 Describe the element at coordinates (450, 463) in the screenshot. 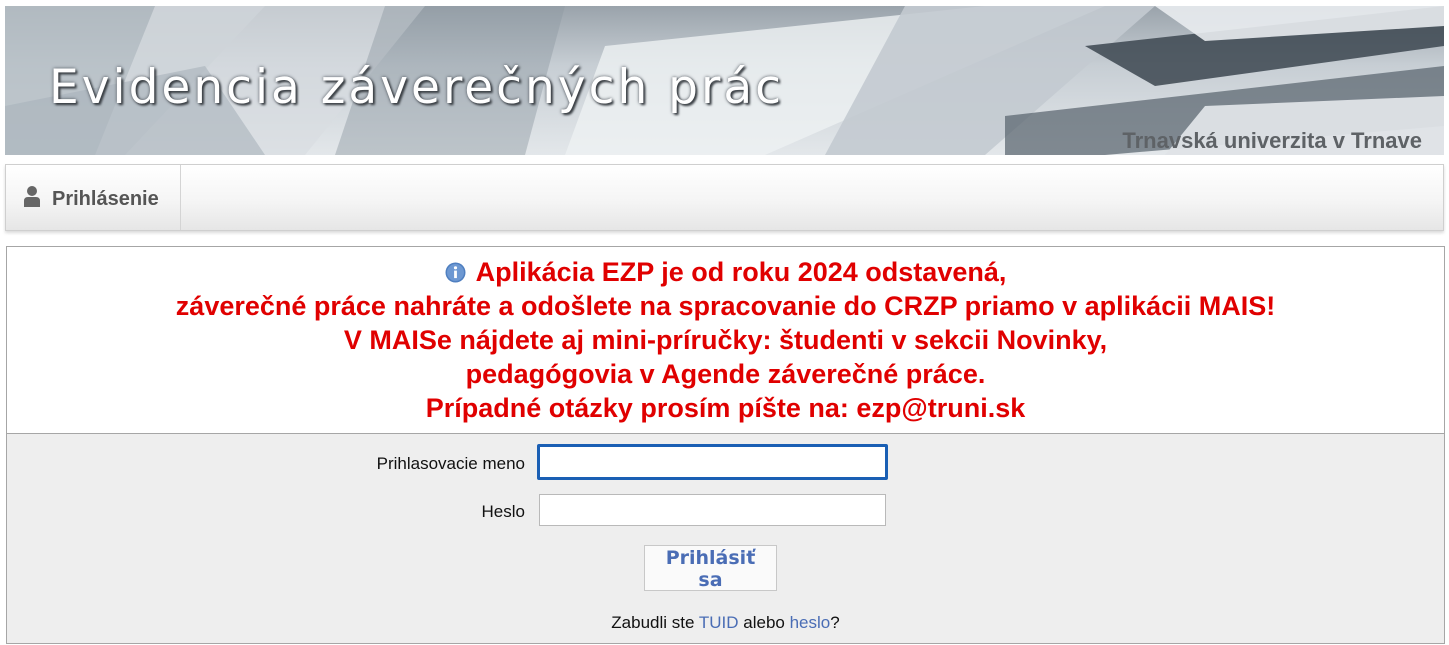

I see `username-label: Prihlasovacie meno` at that location.